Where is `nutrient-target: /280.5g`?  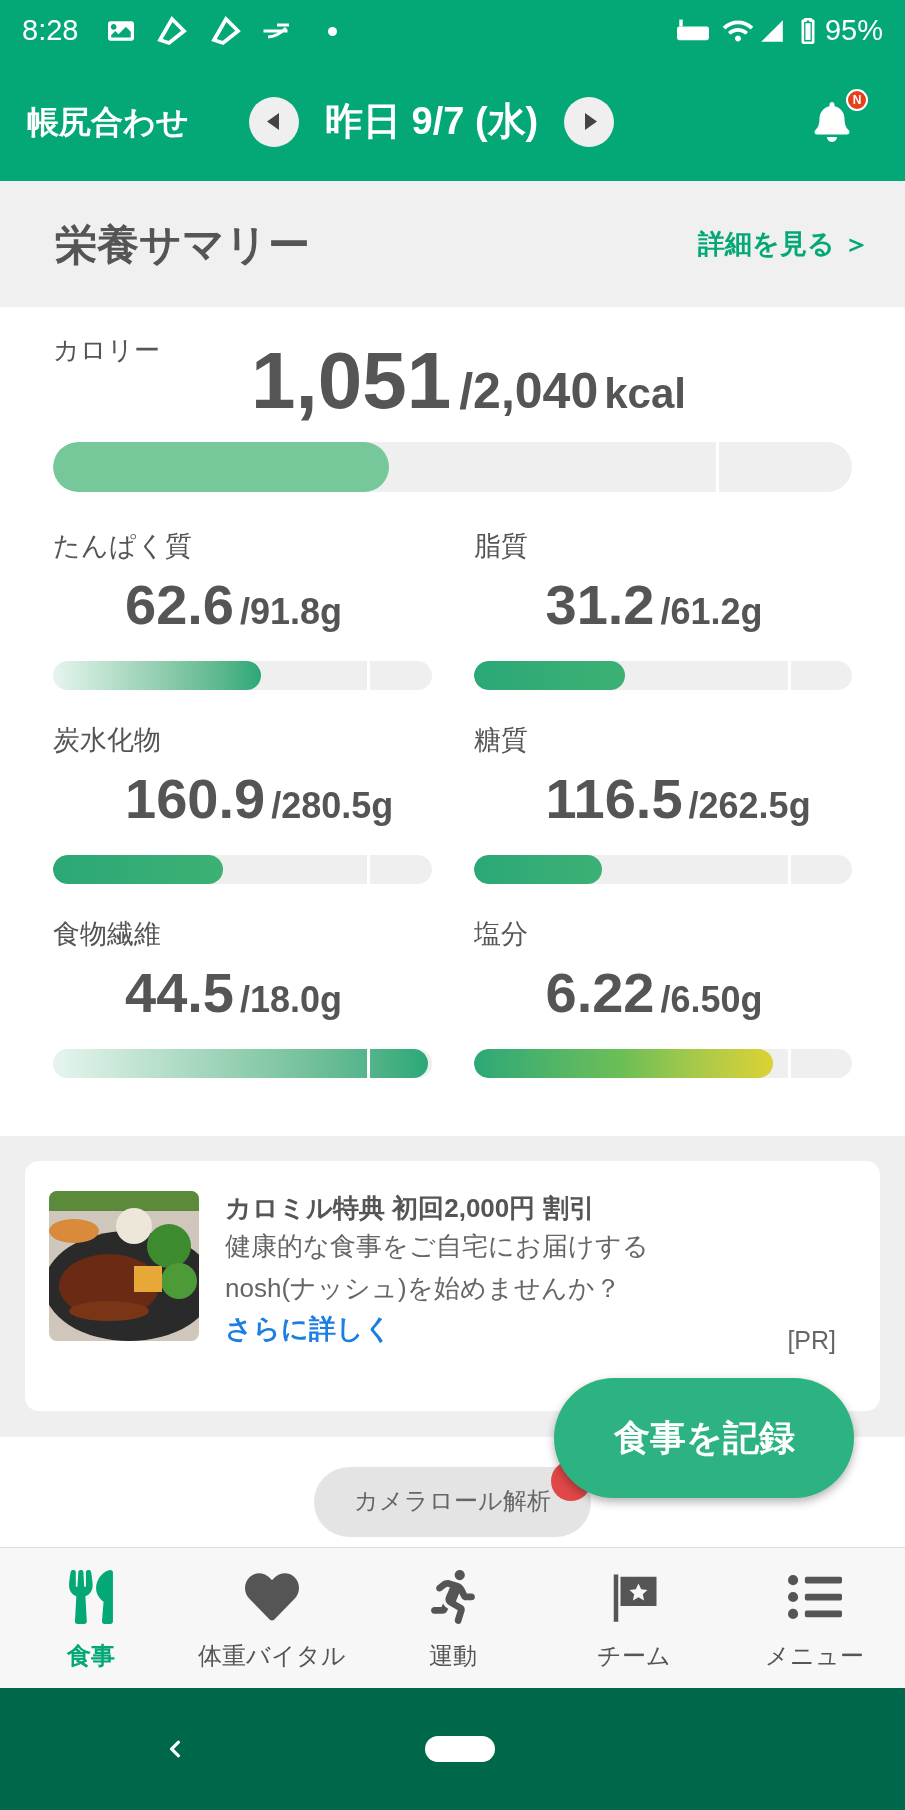 nutrient-target: /280.5g is located at coordinates (332, 805).